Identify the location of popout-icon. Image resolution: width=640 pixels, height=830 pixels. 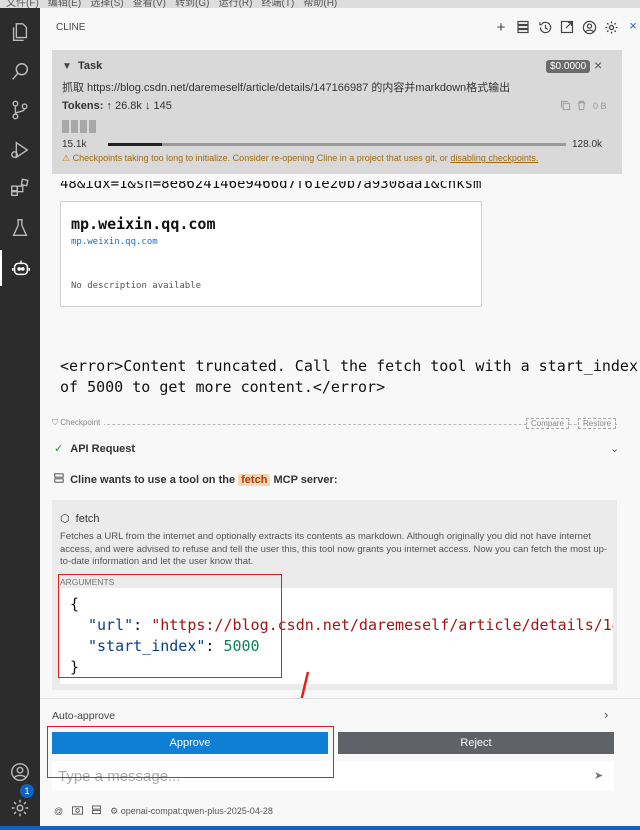
(567, 27).